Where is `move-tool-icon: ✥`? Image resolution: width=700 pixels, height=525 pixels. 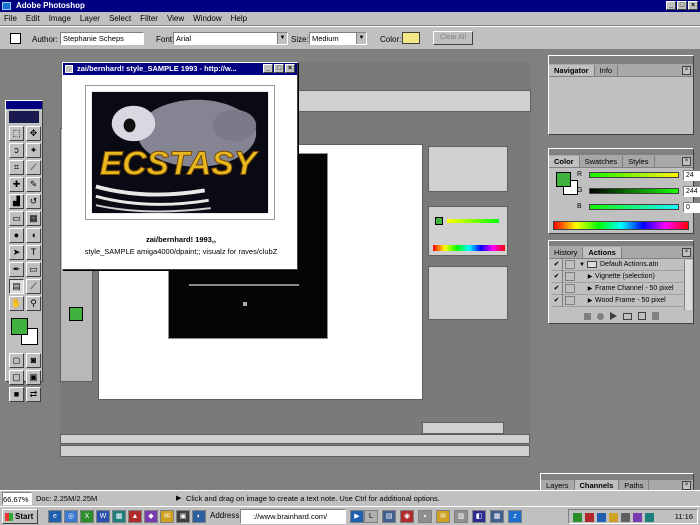
move-tool-icon: ✥ is located at coordinates (33, 133).